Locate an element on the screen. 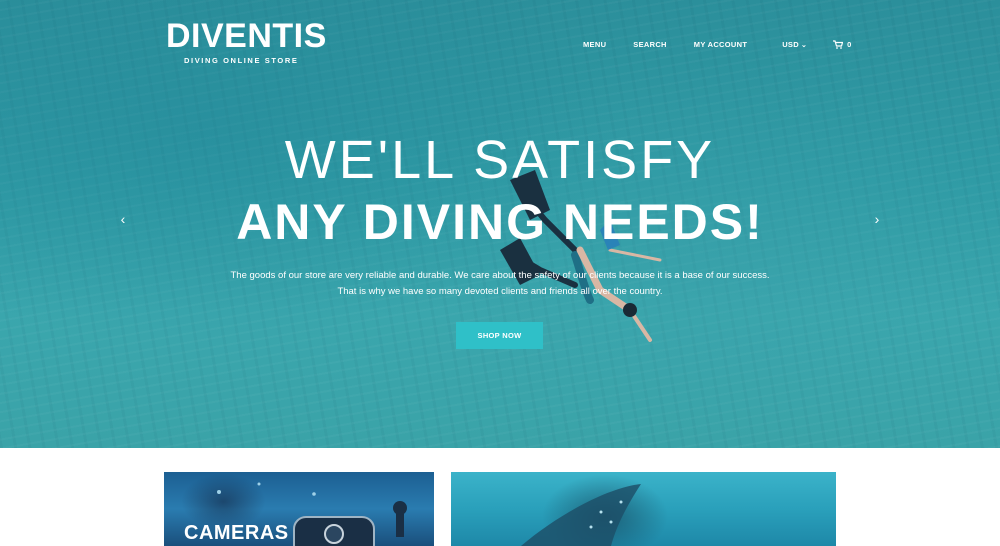 Image resolution: width=1000 pixels, height=546 pixels. currency-label: USD is located at coordinates (790, 44).